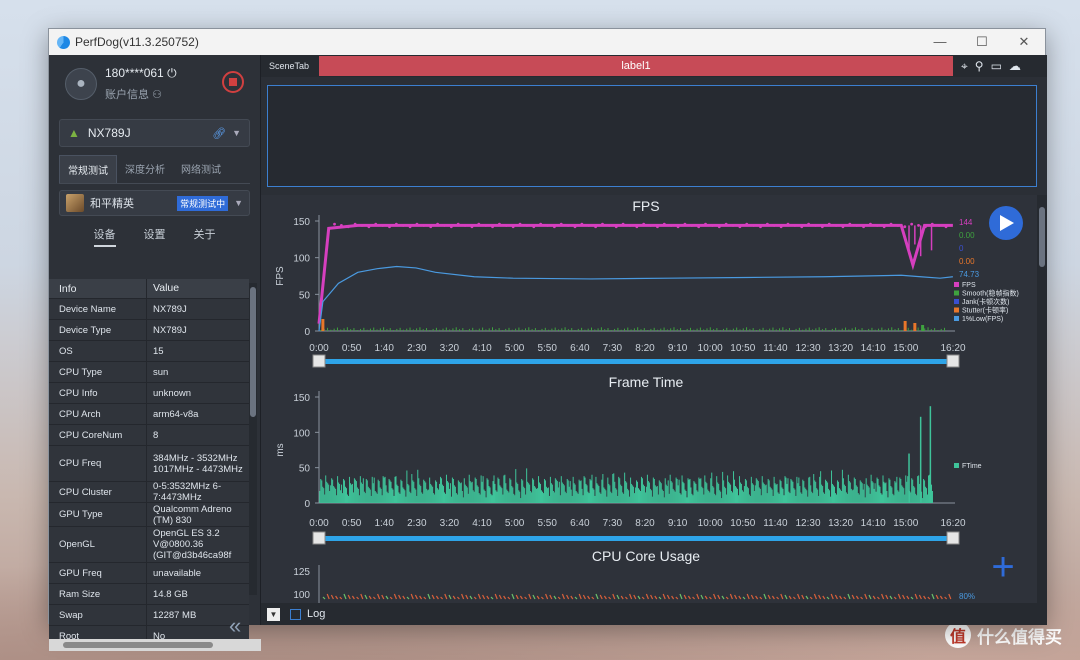 The image size is (1080, 660). I want to click on x-tick-label: 15:00, so click(905, 523).